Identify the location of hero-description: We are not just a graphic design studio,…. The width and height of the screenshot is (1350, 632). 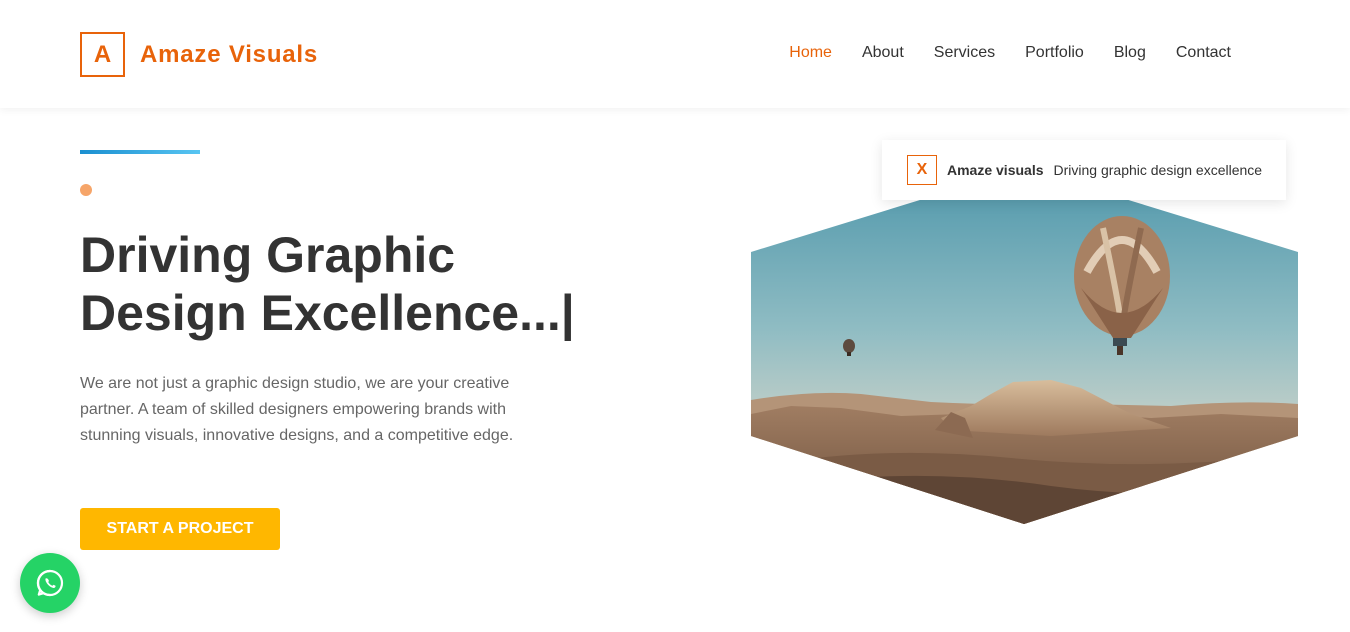
(297, 409).